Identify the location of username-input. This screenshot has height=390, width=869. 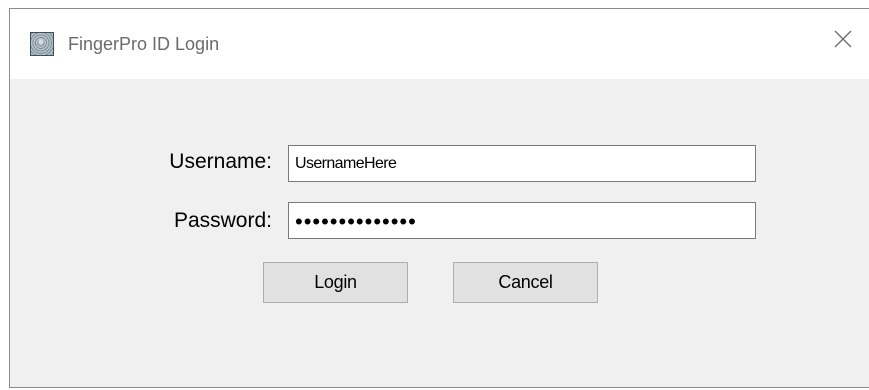
(522, 163).